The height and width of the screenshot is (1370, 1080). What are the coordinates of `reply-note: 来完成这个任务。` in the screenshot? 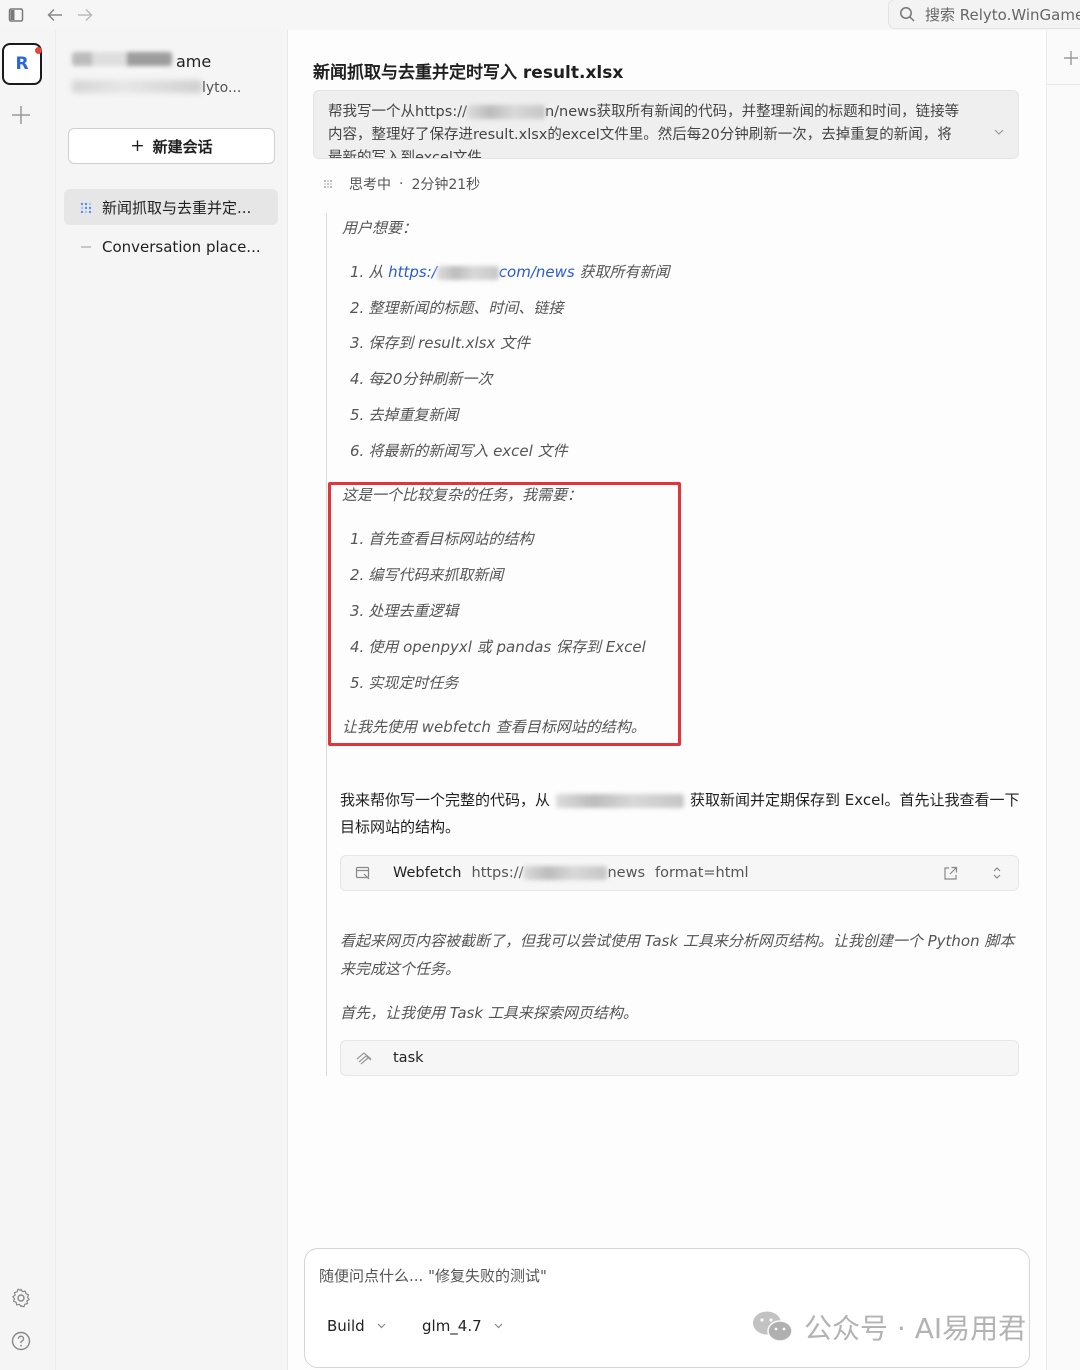 It's located at (400, 969).